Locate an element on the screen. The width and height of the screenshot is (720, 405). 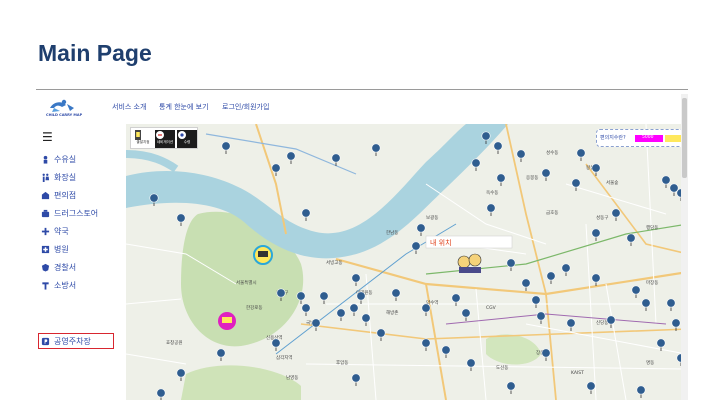
pickup-button: 수령 is located at coordinates (187, 139).